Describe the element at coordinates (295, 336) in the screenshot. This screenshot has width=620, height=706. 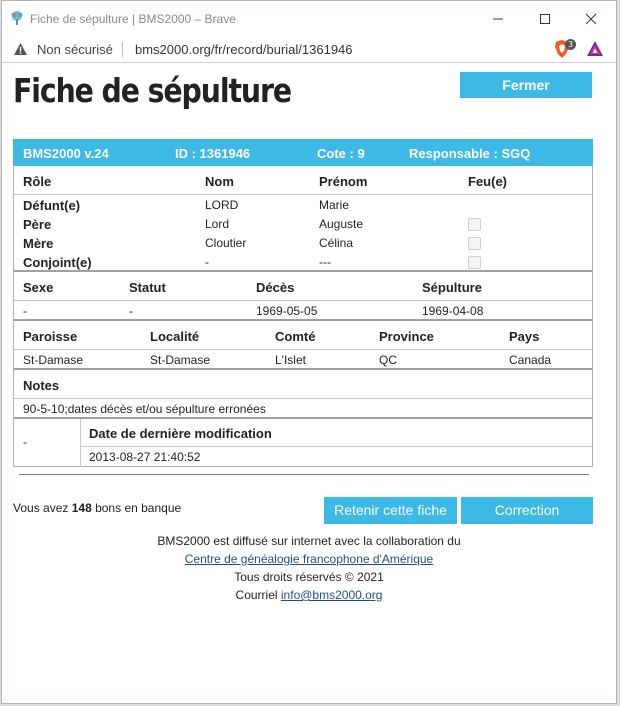
I see `column-header-comte: Comté` at that location.